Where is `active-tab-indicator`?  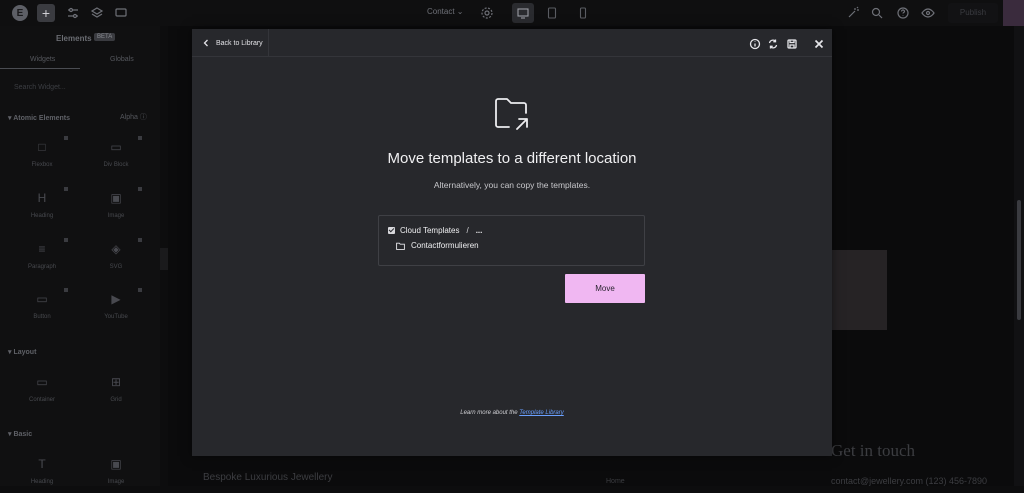 active-tab-indicator is located at coordinates (40, 68).